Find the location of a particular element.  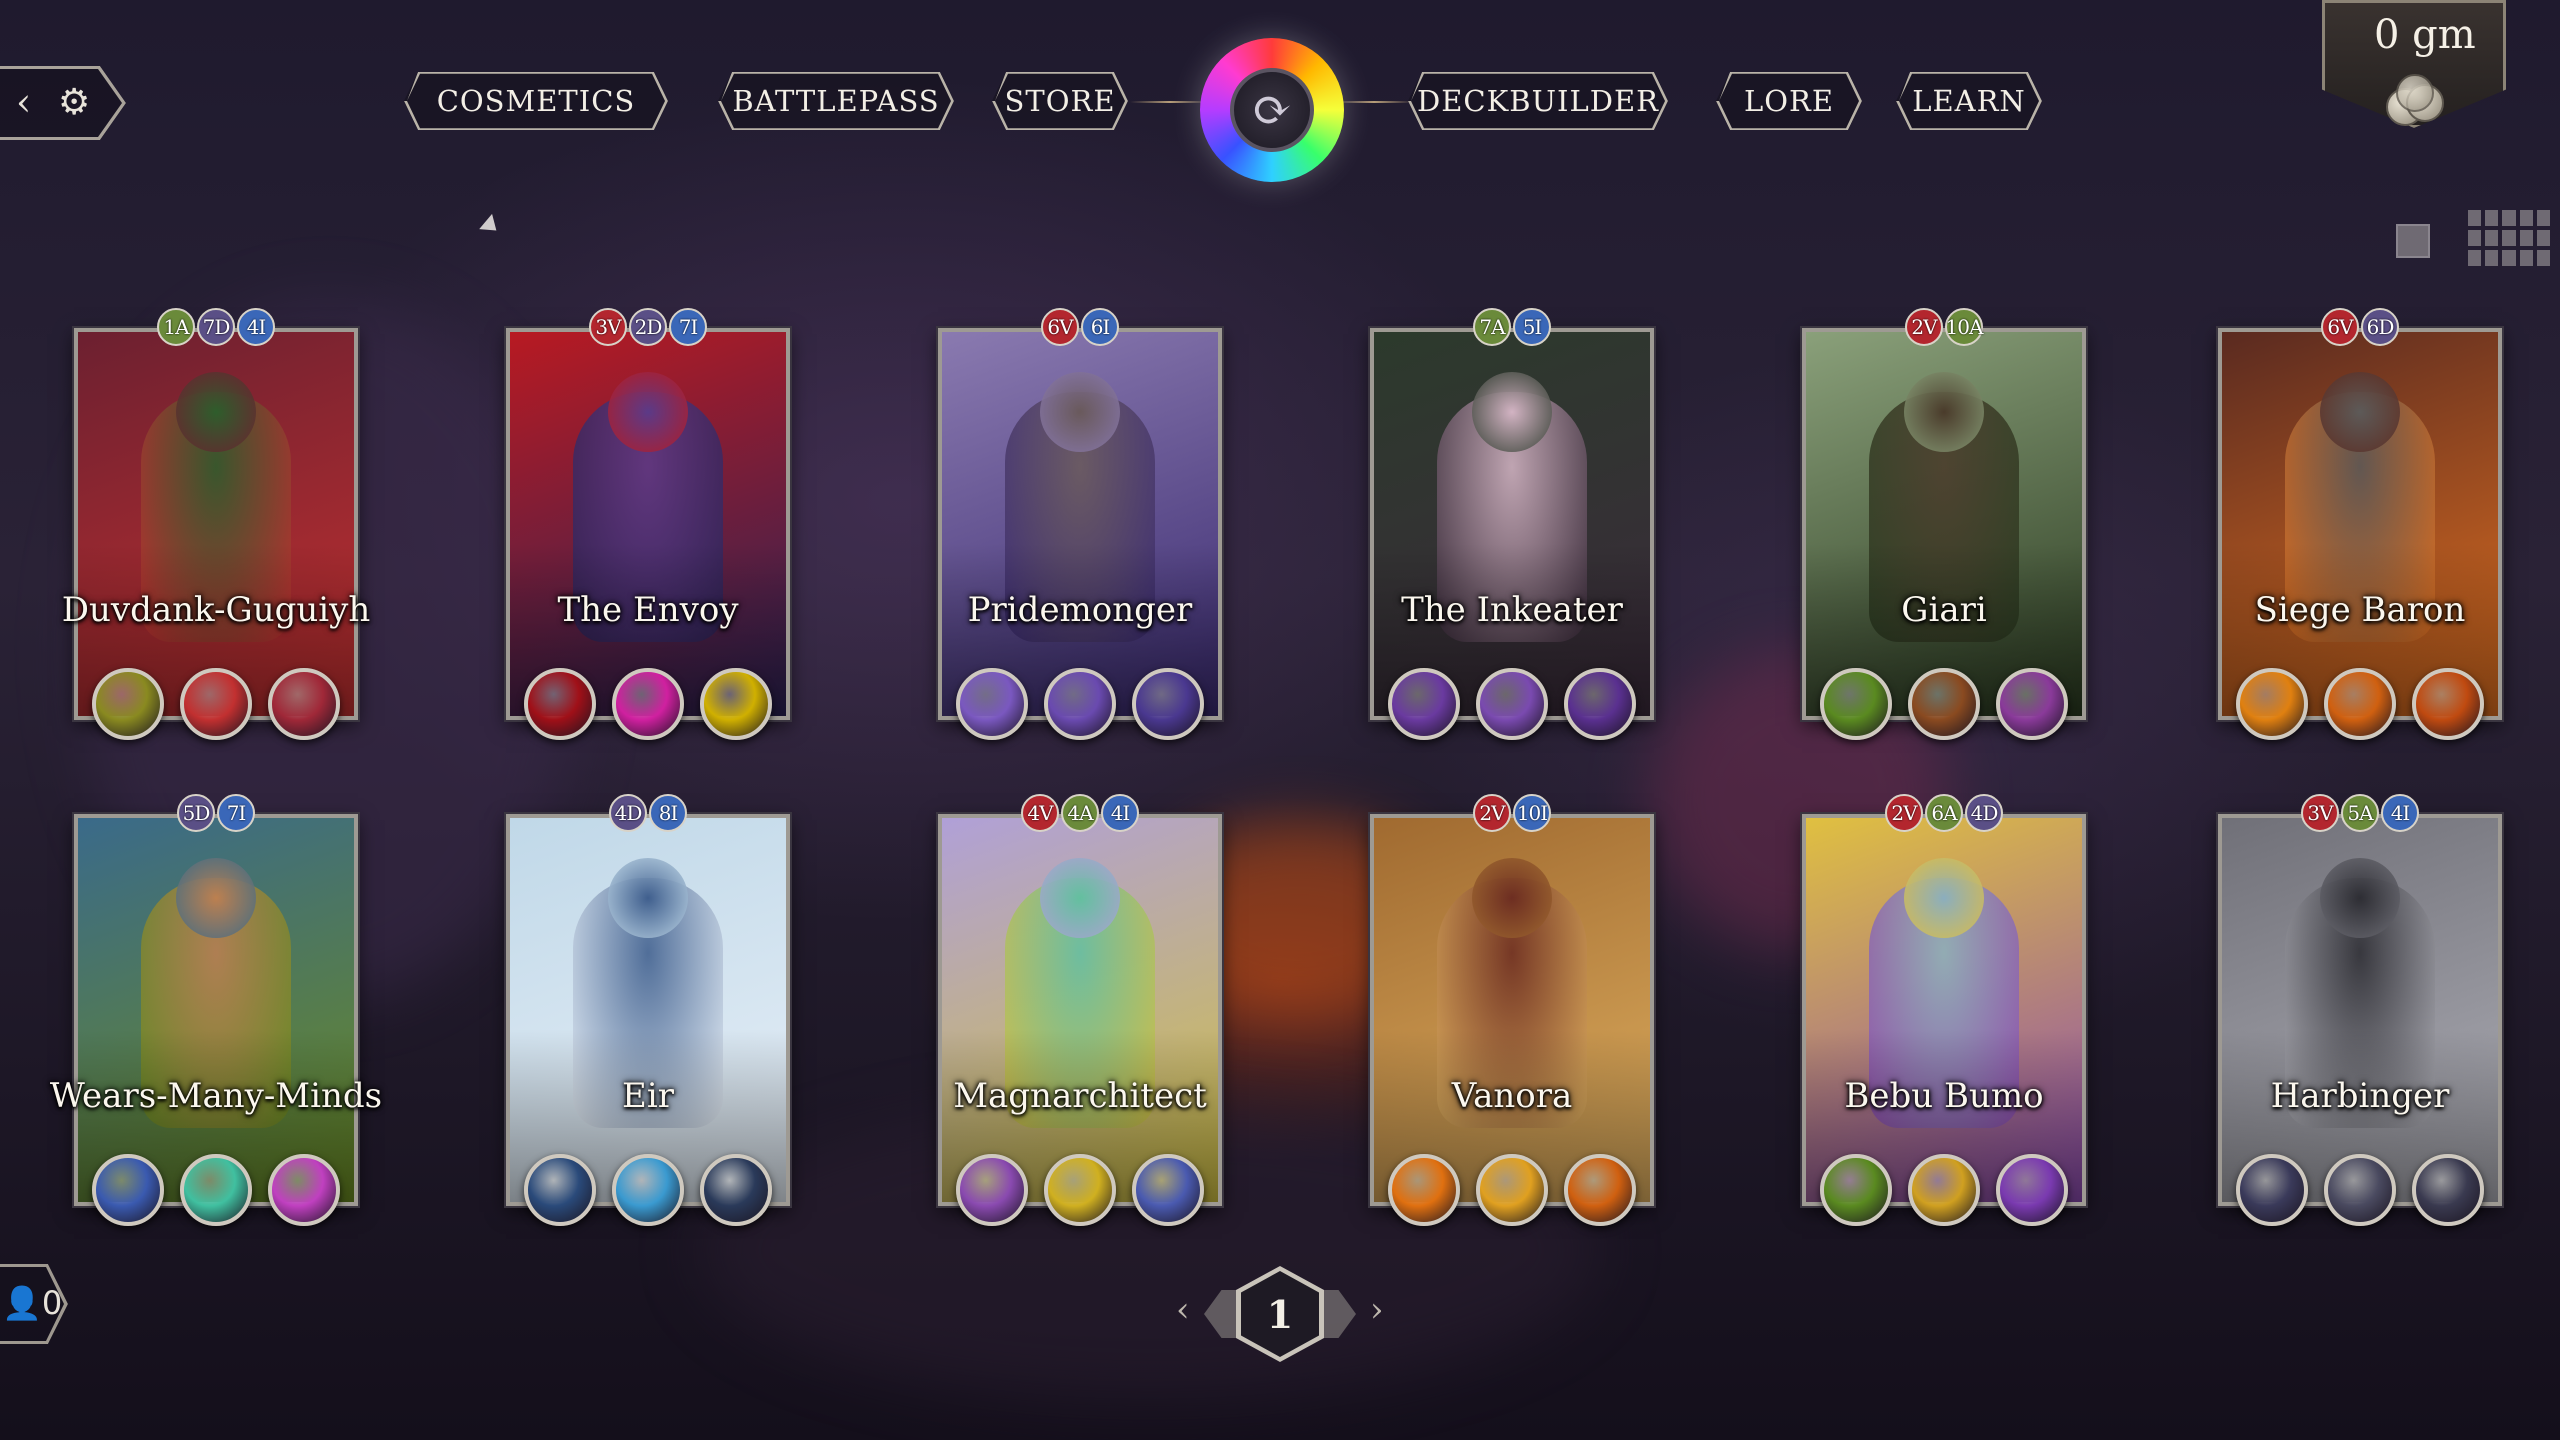

stat-badge: 7D is located at coordinates (216, 327).